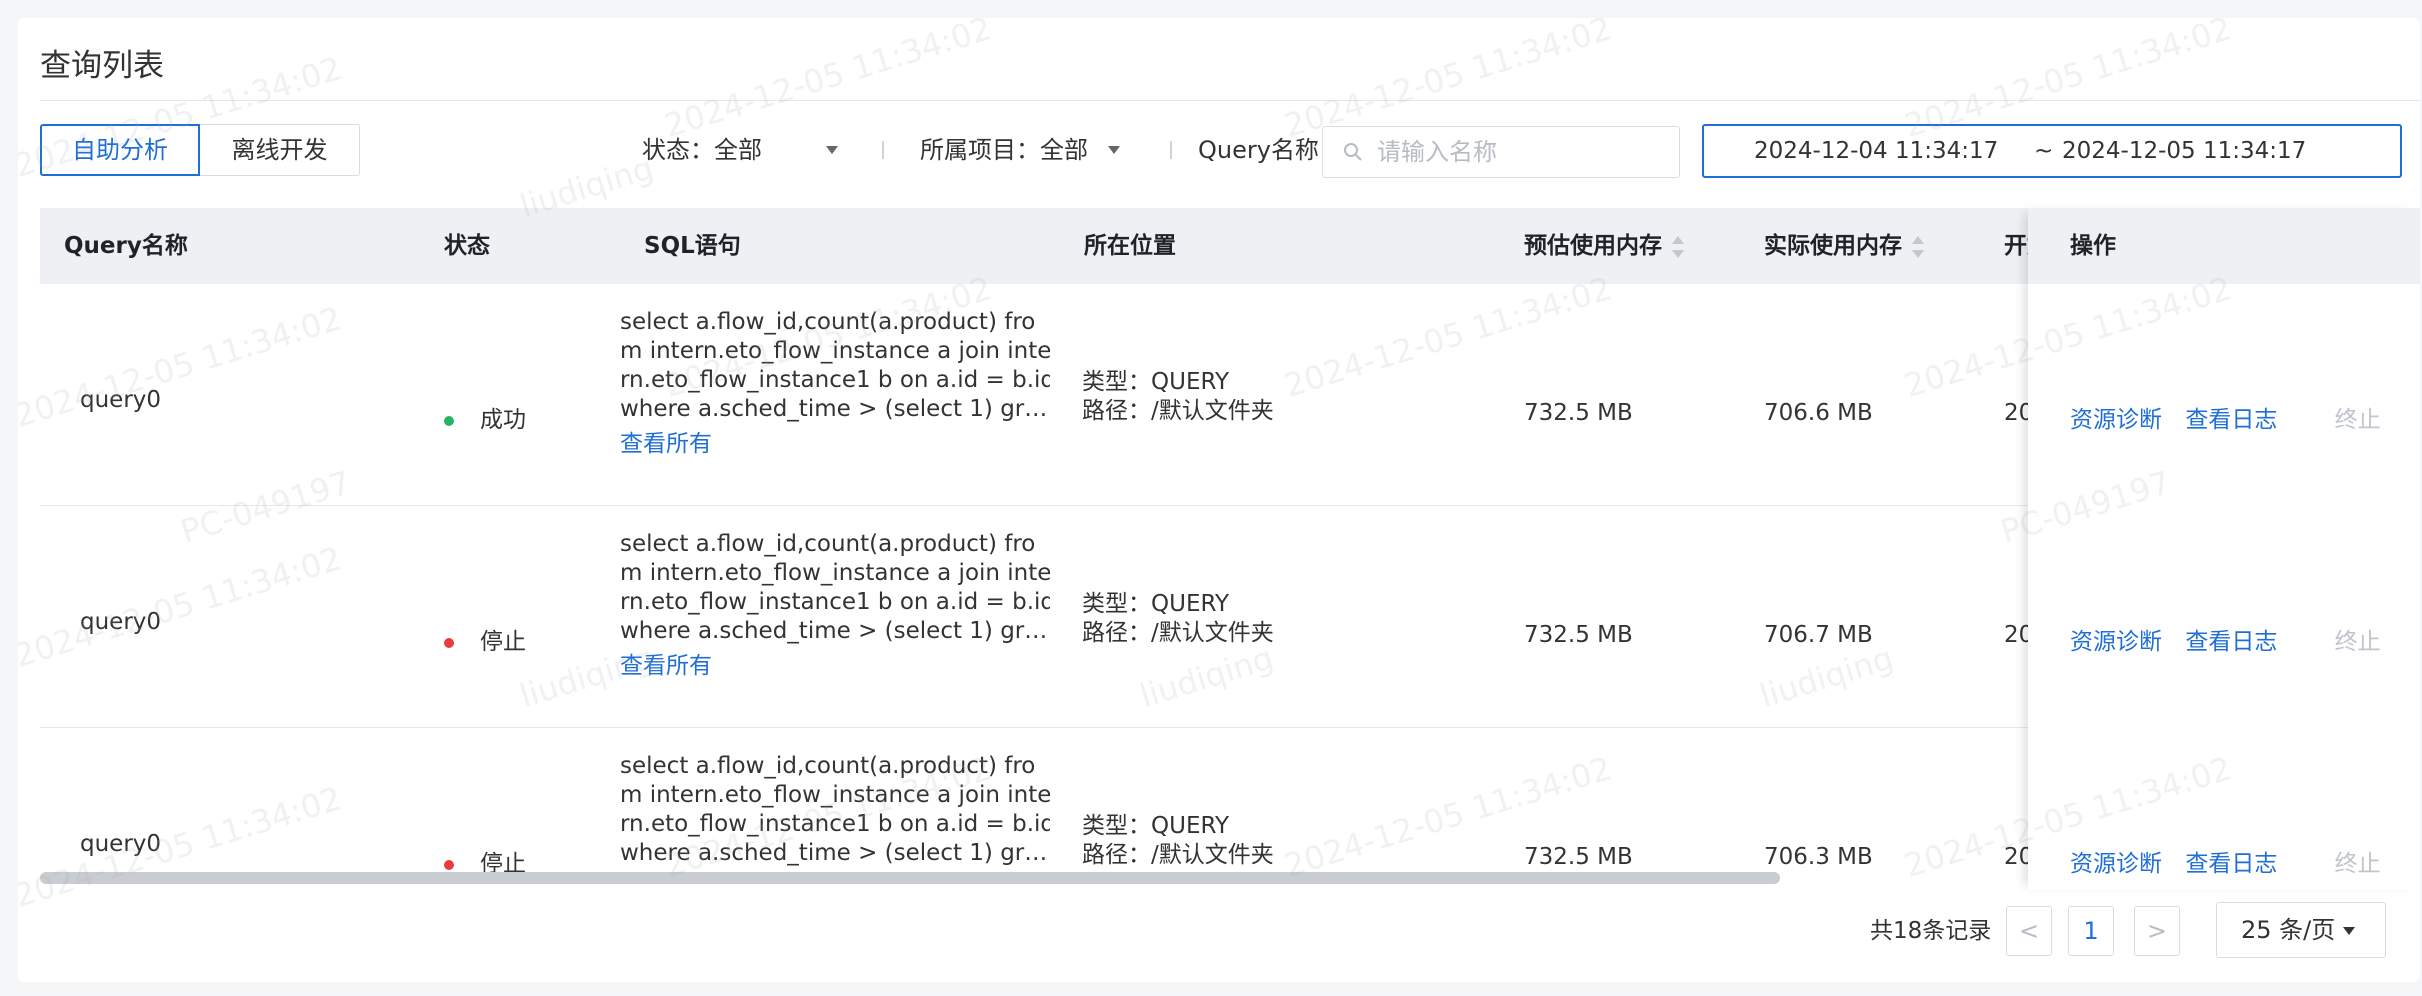 This screenshot has width=2422, height=996. I want to click on actions-header: 操作, so click(2224, 246).